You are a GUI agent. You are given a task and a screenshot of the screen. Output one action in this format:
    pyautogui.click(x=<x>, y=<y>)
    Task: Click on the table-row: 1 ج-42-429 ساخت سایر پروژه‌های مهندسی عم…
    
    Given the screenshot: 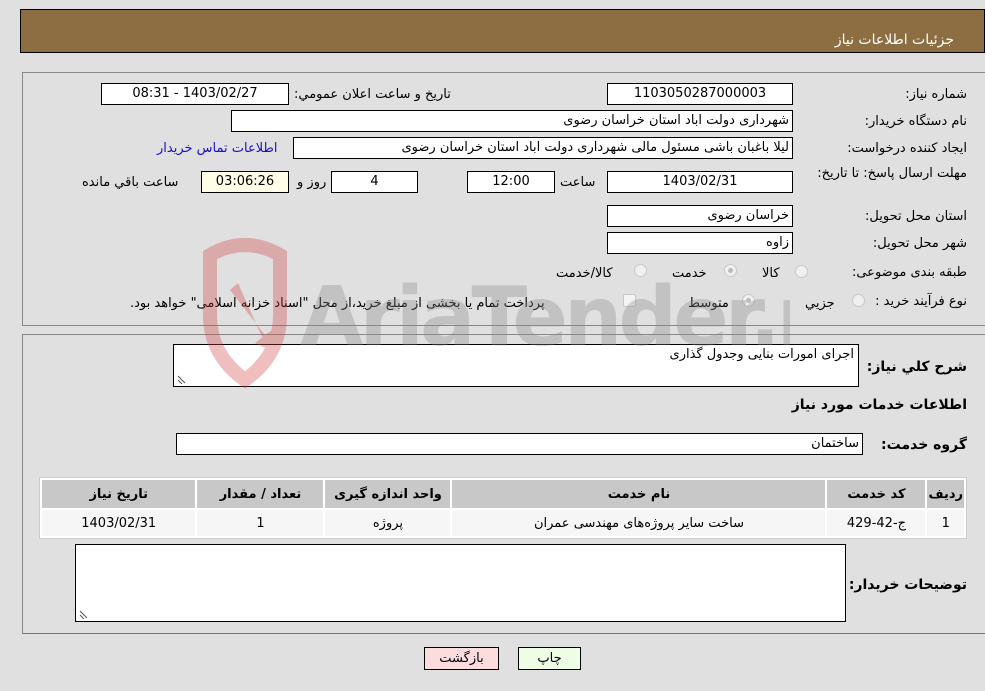 What is the action you would take?
    pyautogui.click(x=503, y=523)
    